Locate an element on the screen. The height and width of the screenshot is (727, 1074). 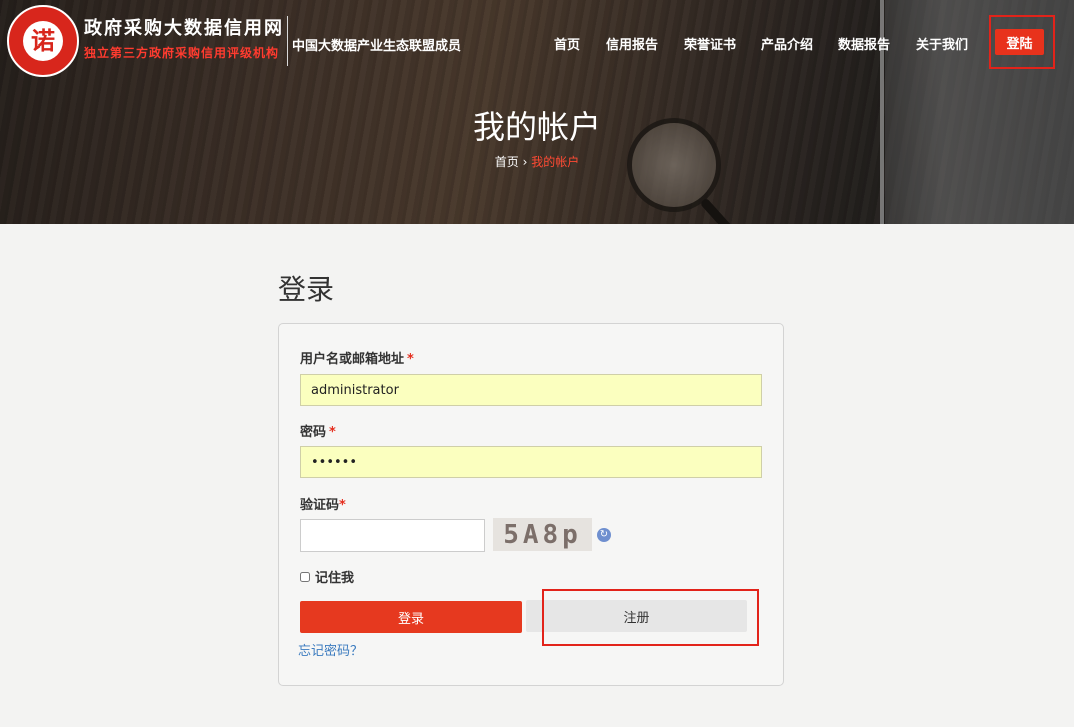
page-title: 我的帐户 is located at coordinates (536, 127).